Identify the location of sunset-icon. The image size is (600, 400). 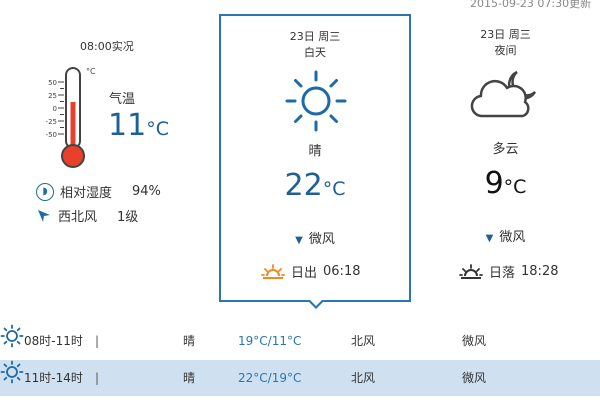
(471, 271).